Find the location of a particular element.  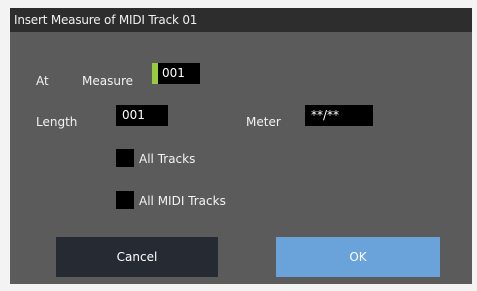

measure-field: 001 is located at coordinates (176, 73).